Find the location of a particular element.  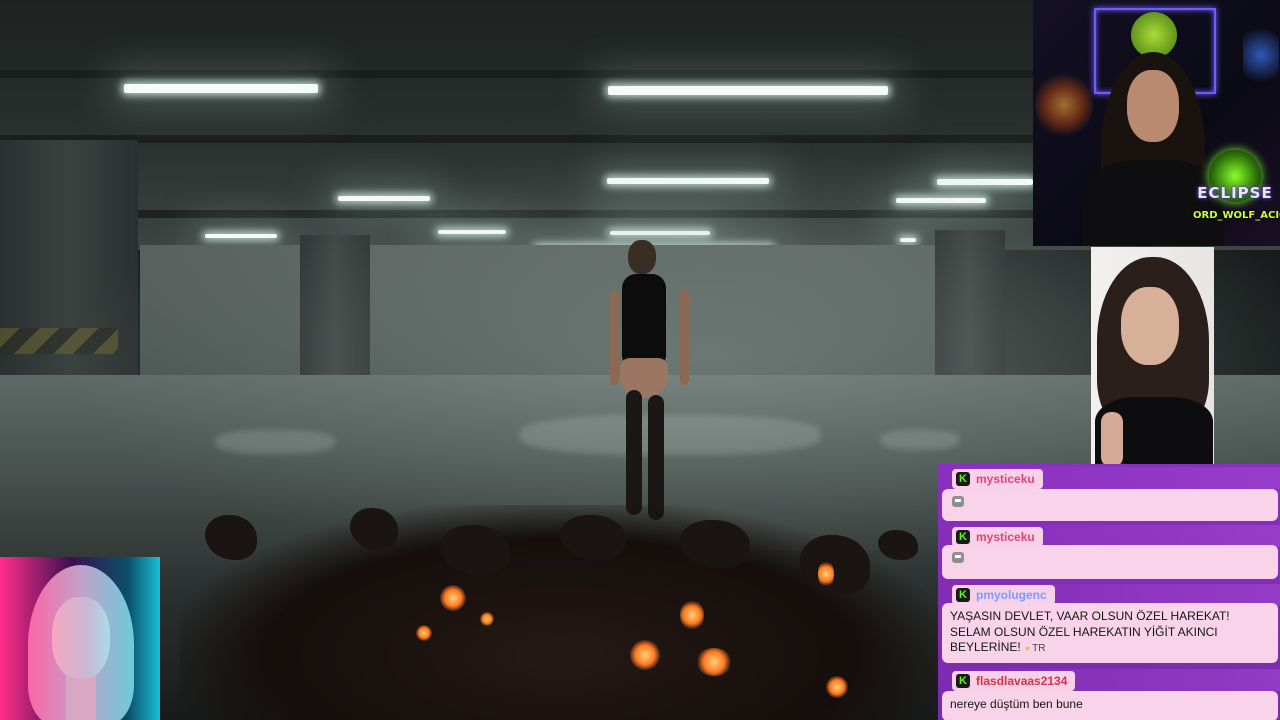

eclipse-logo: ECLIPSE ORD_WOLF_ACION is located at coordinates (1236, 194).